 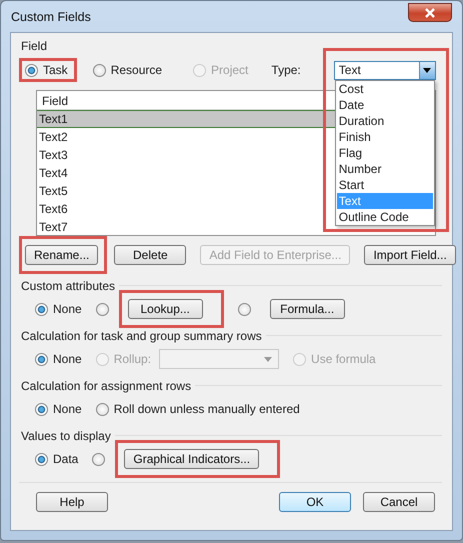 I want to click on section-title: Custom attributes, so click(x=68, y=285).